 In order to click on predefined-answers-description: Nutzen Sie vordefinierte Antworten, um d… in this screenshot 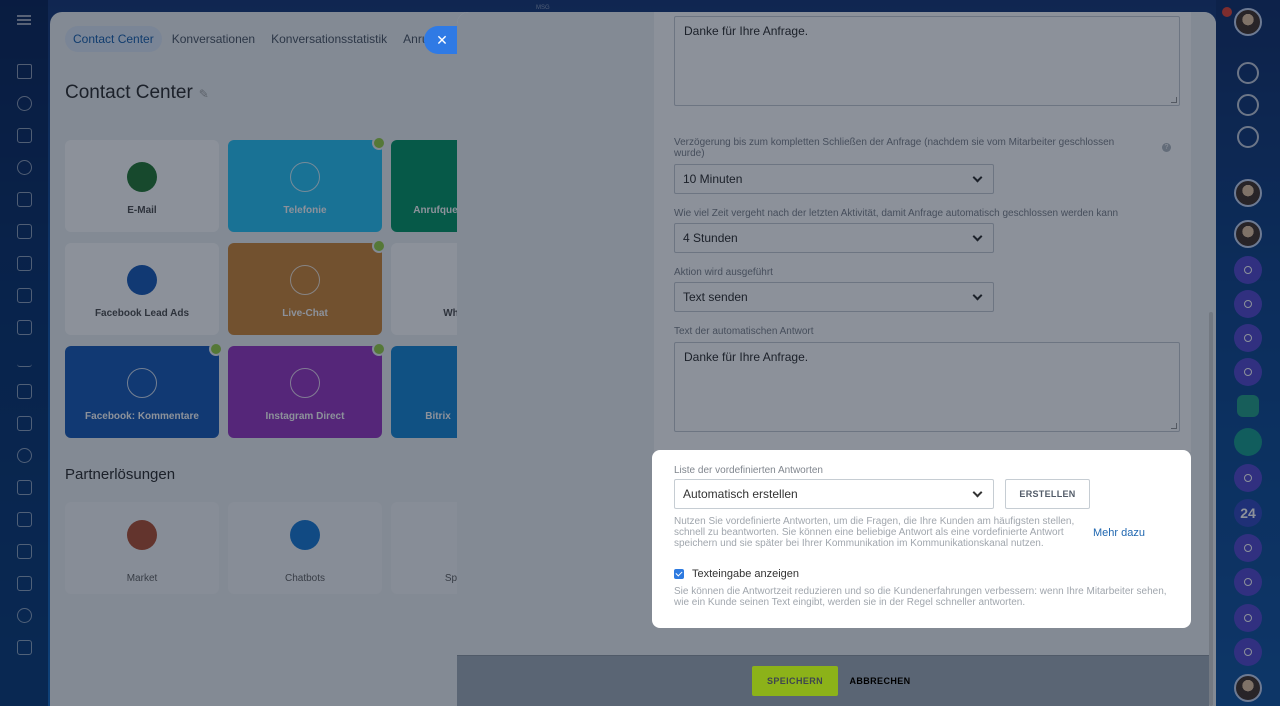, I will do `click(874, 532)`.